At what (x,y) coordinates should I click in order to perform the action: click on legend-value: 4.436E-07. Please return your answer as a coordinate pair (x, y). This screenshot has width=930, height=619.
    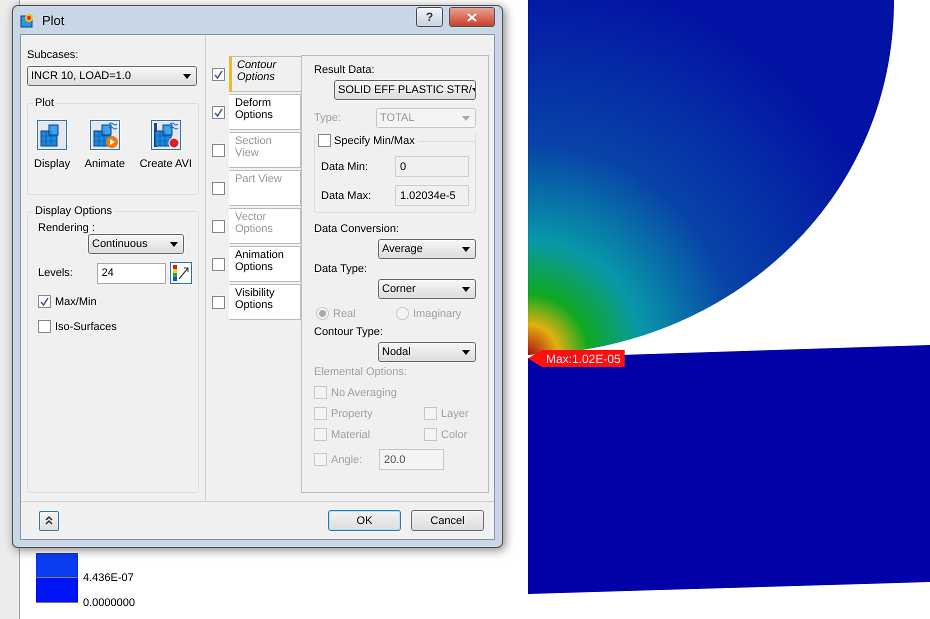
    Looking at the image, I should click on (108, 578).